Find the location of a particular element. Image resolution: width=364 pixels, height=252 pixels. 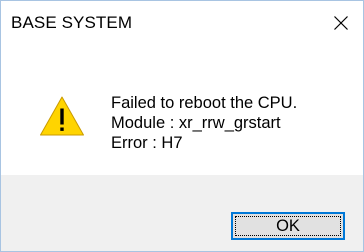

warning-icon is located at coordinates (62, 116).